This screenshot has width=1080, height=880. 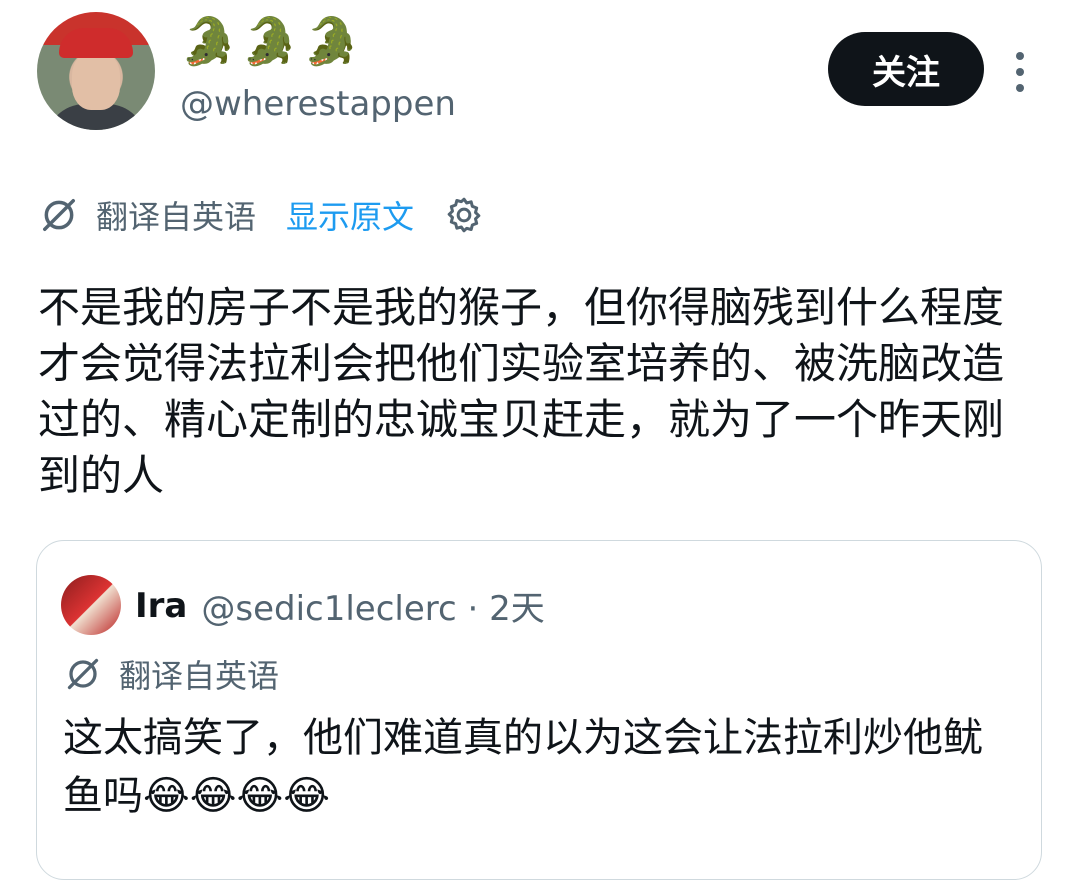 I want to click on quoted-author-name: Ira, so click(x=161, y=606).